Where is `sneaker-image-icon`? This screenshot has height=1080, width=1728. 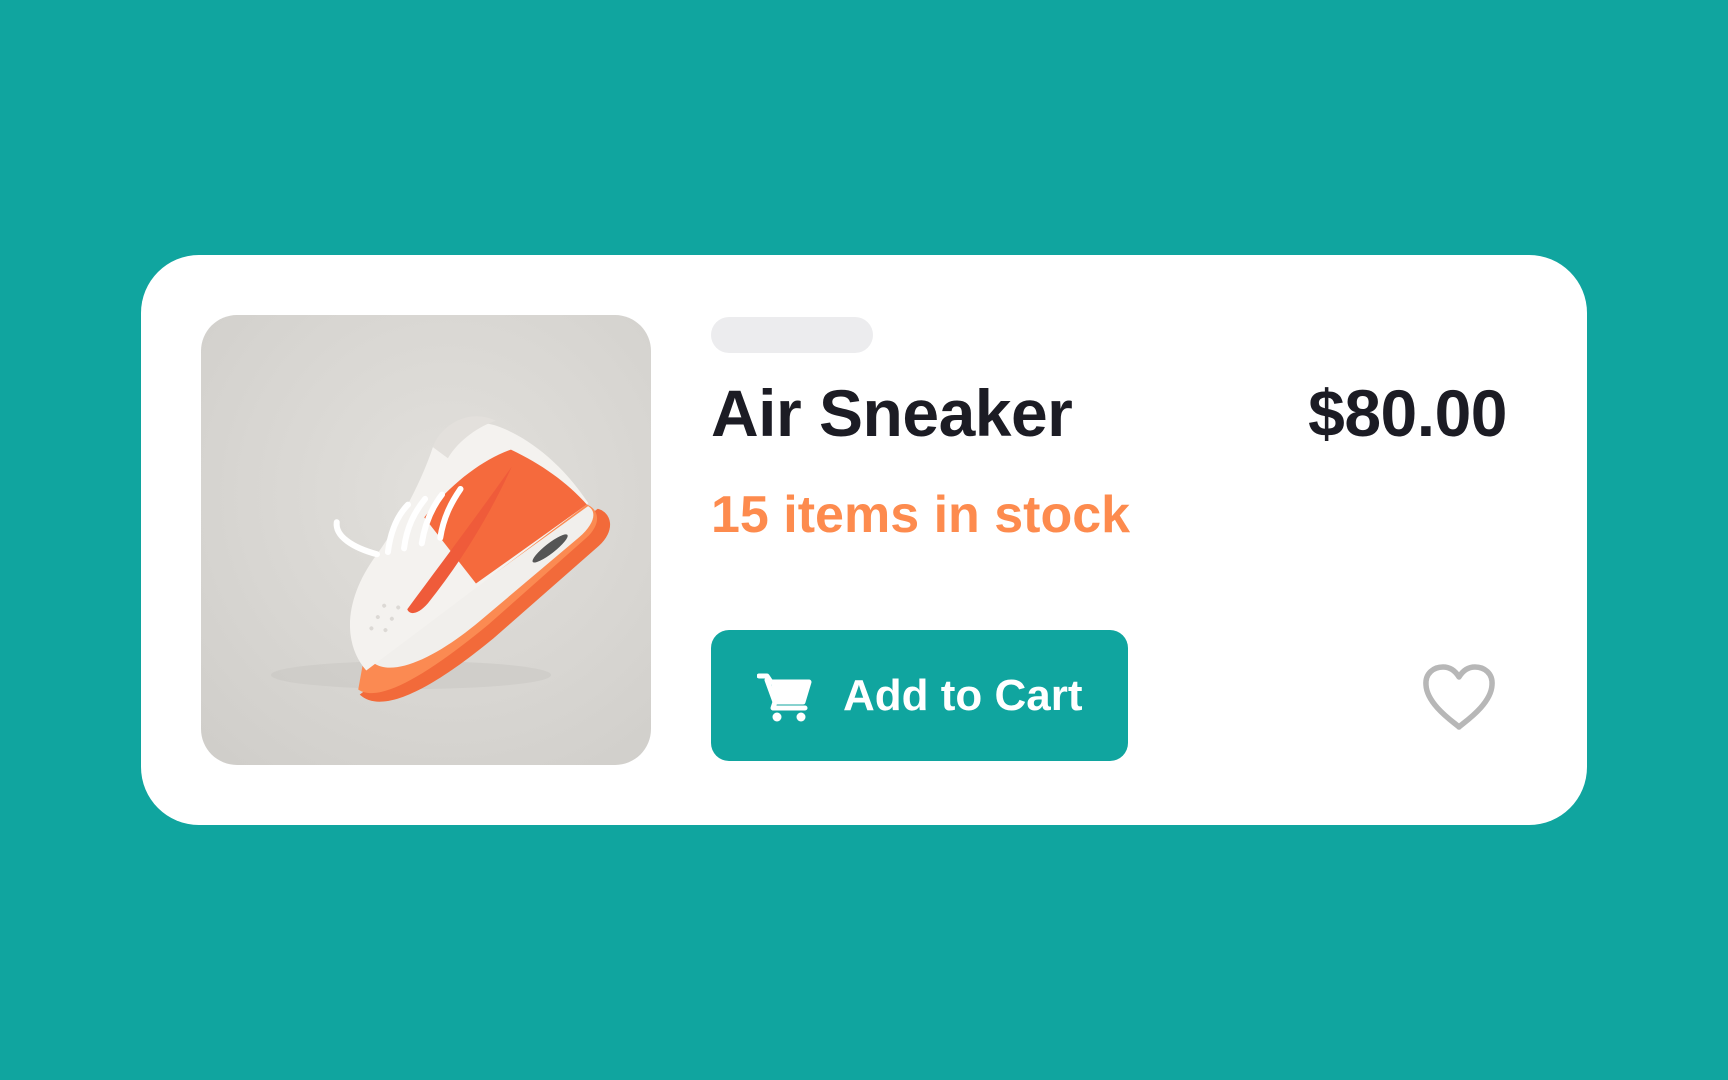
sneaker-image-icon is located at coordinates (440, 559).